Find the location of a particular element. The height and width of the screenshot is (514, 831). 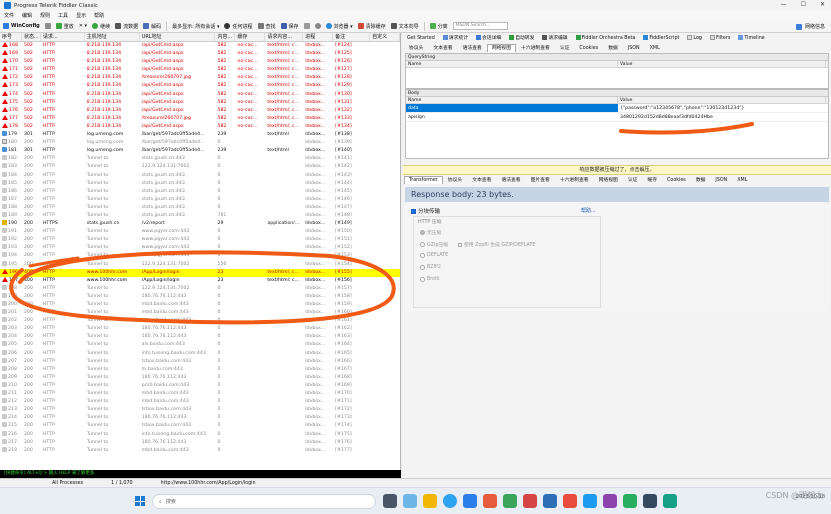

tab-inspectors: 会话详细 is located at coordinates (488, 38).